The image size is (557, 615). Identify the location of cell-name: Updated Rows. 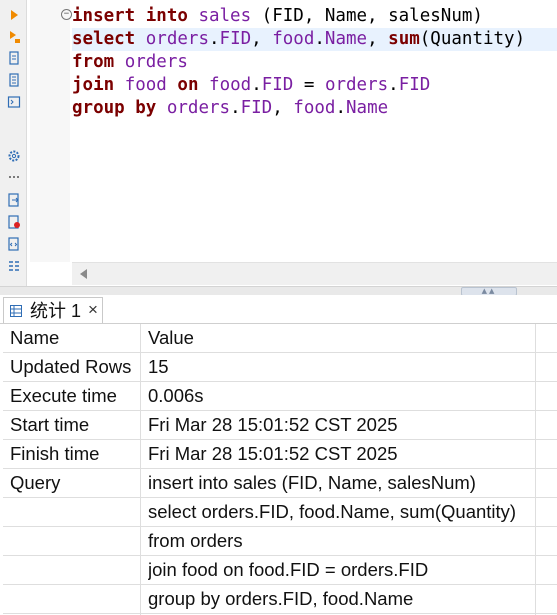
(75, 367).